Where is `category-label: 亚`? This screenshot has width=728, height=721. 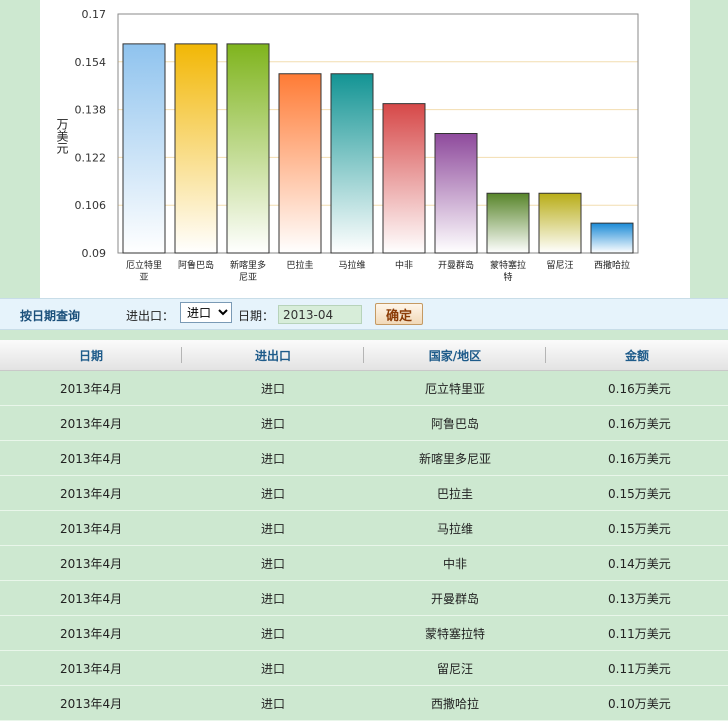
category-label: 亚 is located at coordinates (143, 277).